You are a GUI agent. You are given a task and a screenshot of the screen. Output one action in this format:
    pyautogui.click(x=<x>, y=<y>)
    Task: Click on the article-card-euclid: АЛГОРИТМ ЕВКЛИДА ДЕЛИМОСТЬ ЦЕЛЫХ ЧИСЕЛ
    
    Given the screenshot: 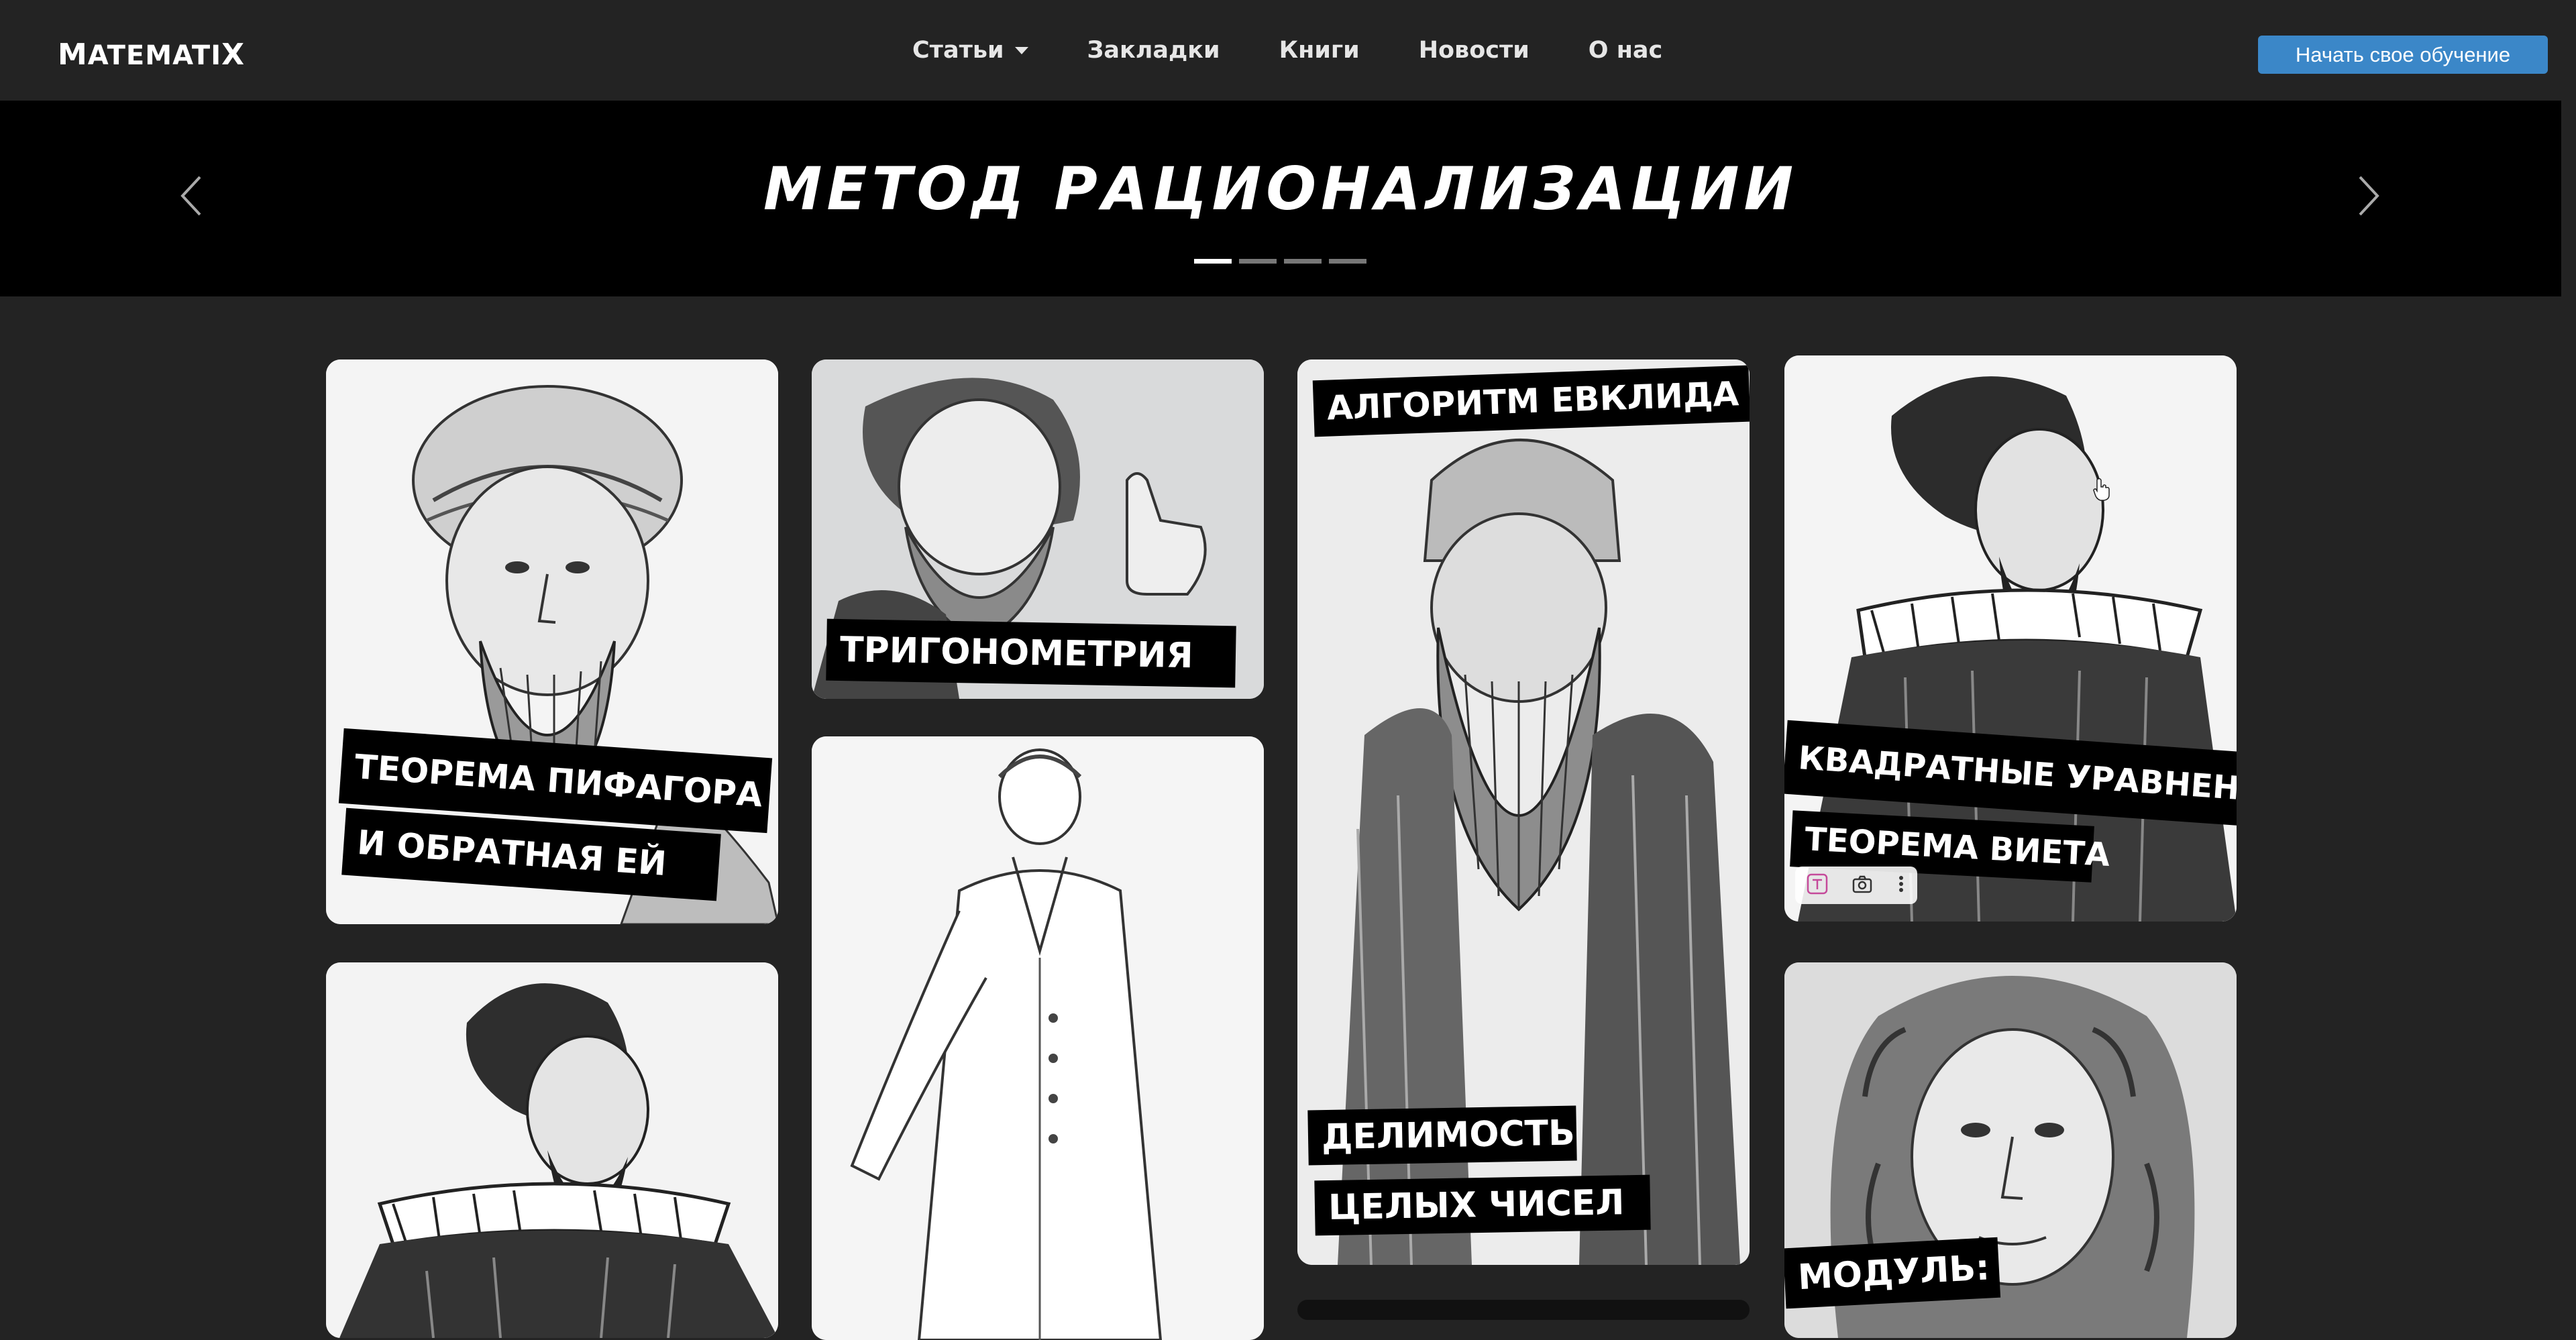 What is the action you would take?
    pyautogui.click(x=1523, y=812)
    